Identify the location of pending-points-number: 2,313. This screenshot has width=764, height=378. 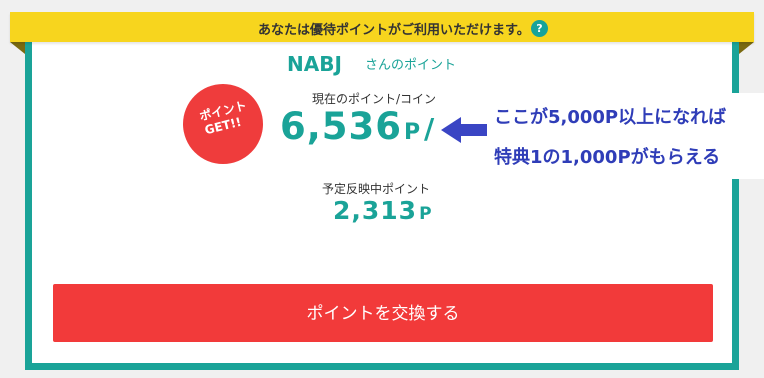
(375, 210).